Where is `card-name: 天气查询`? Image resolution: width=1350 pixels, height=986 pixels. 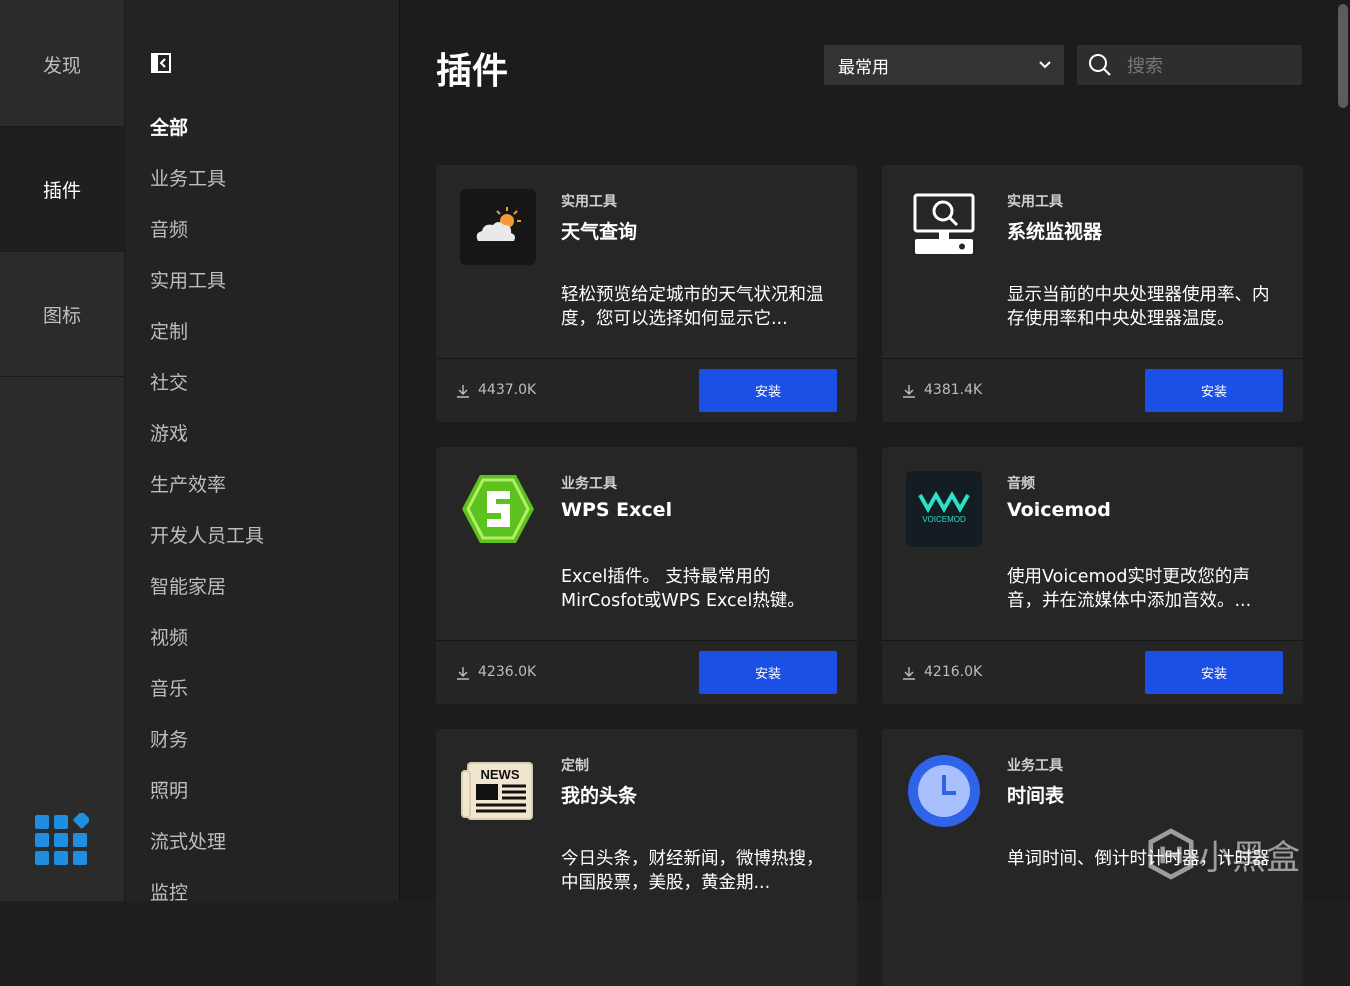
card-name: 天气查询 is located at coordinates (599, 232).